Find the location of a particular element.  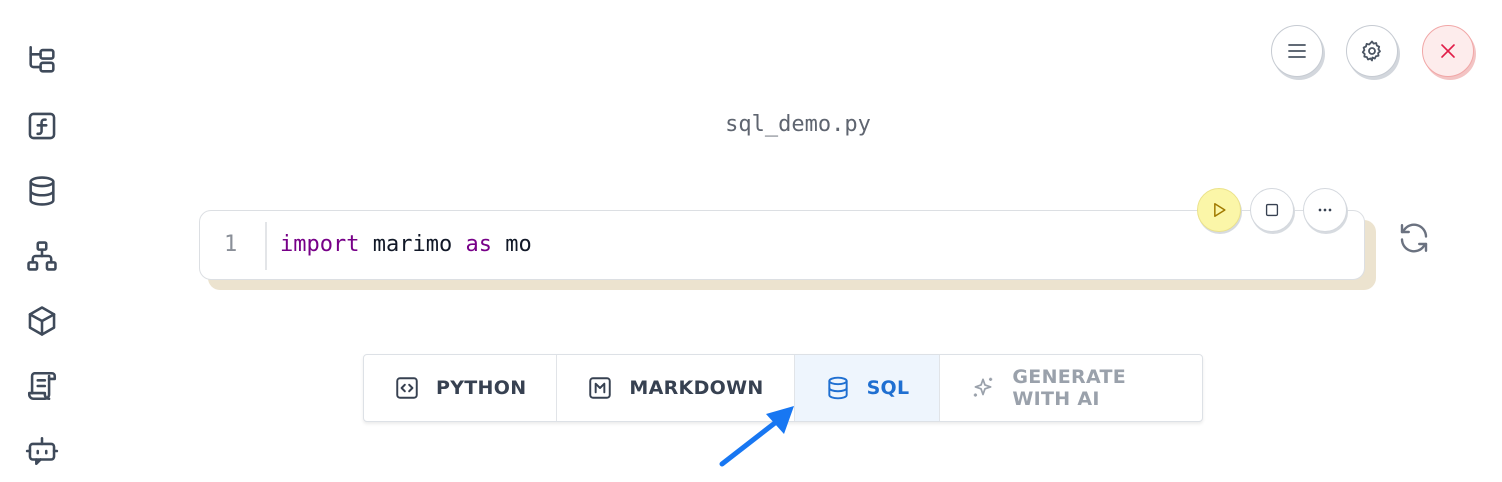

add-sql-cell-button: SQL is located at coordinates (867, 388).